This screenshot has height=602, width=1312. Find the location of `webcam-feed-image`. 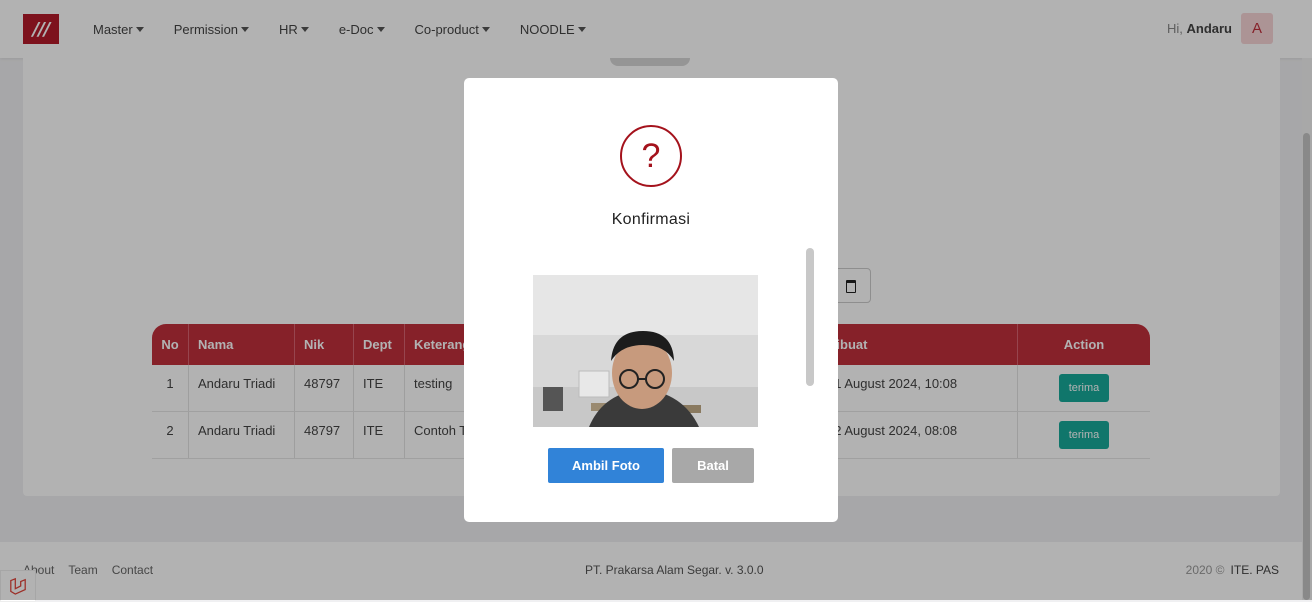

webcam-feed-image is located at coordinates (645, 351).